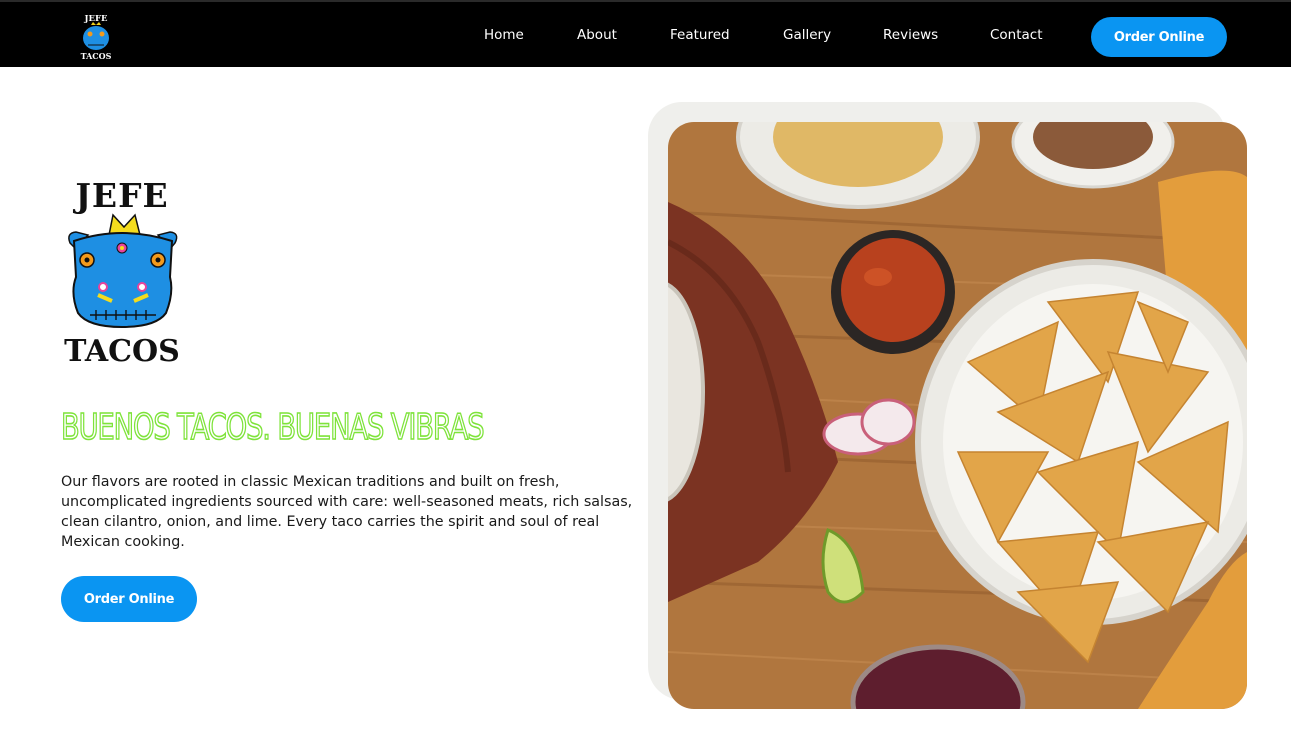  What do you see at coordinates (910, 35) in the screenshot?
I see `nav-link-reviews: Reviews` at bounding box center [910, 35].